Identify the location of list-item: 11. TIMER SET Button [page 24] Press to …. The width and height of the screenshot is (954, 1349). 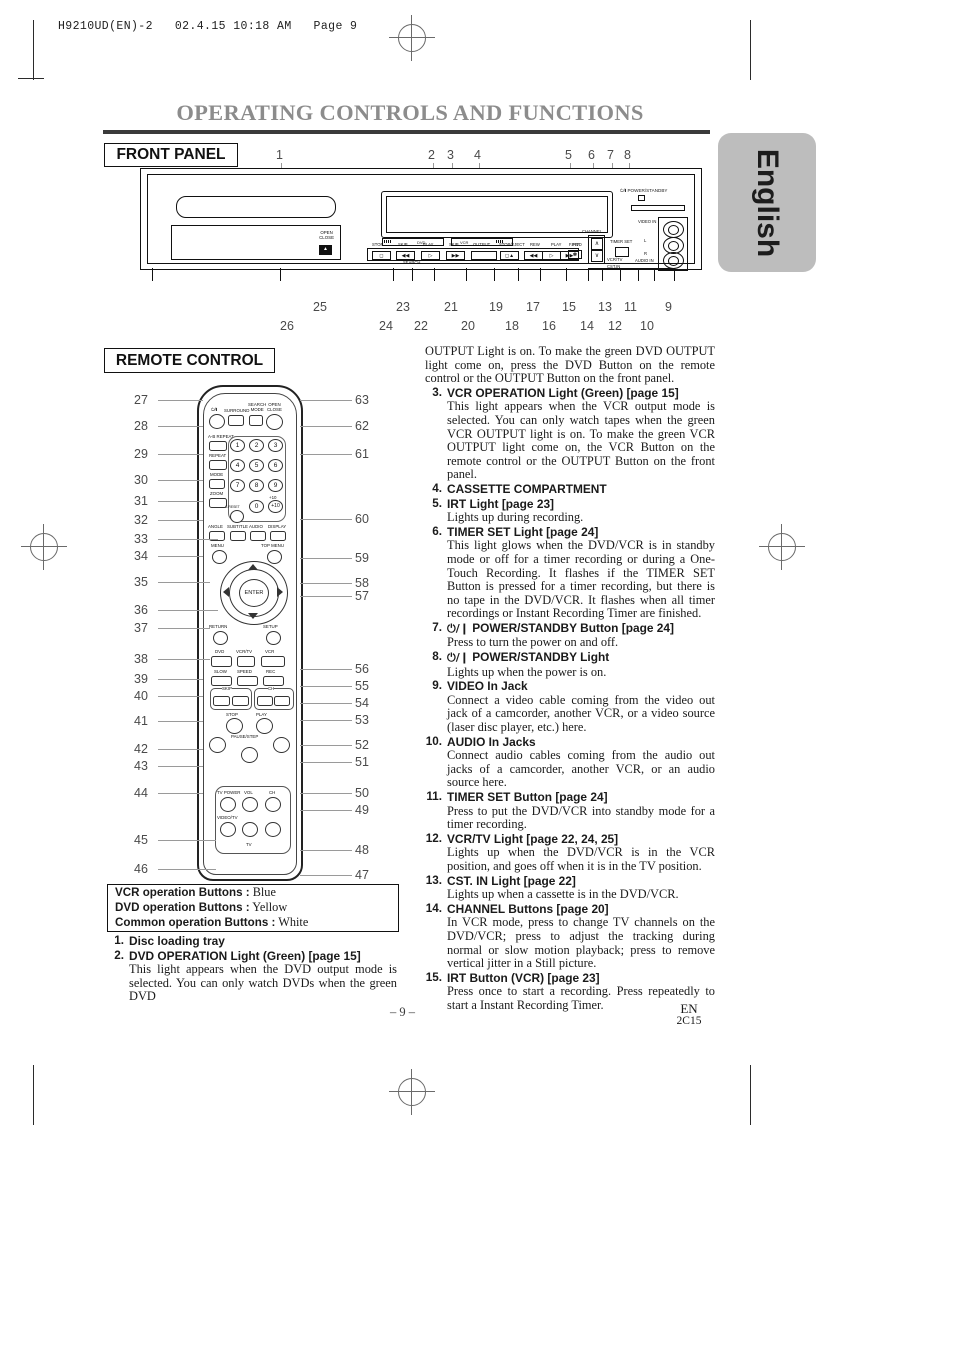
(570, 811).